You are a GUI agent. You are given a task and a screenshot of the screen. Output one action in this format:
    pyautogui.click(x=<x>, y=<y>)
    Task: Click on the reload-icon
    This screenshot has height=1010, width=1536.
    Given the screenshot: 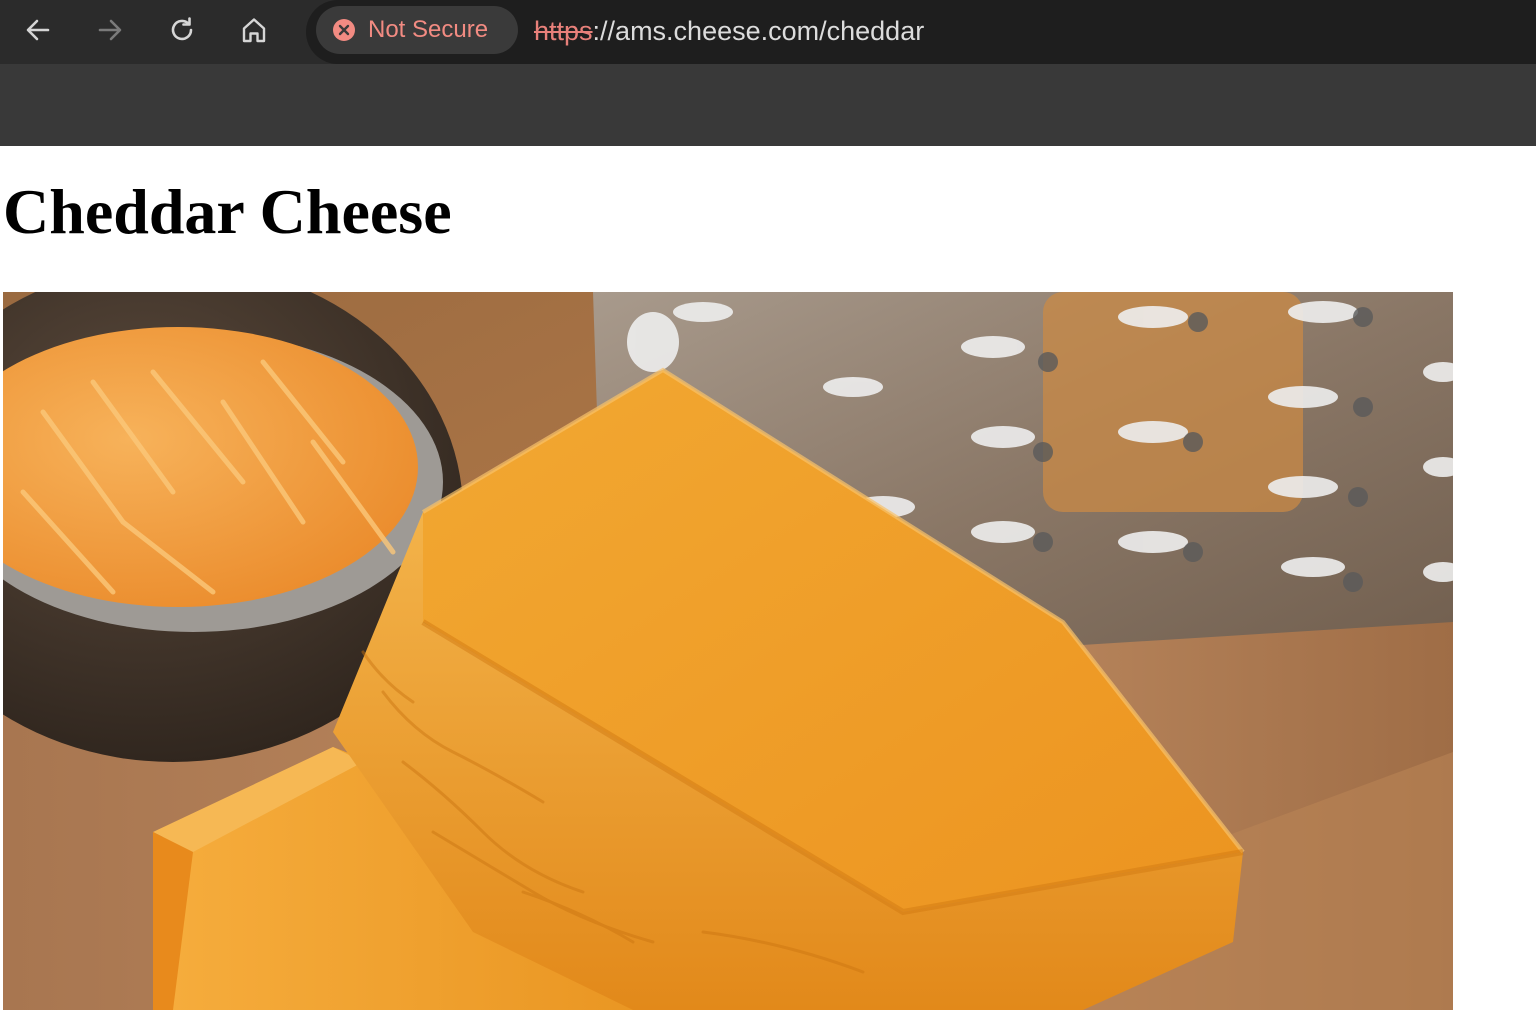 What is the action you would take?
    pyautogui.click(x=182, y=29)
    